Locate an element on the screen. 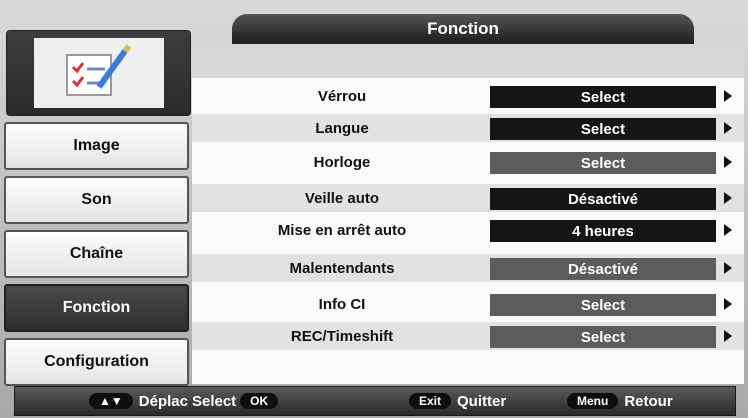  help-menu-label: Retour is located at coordinates (648, 401).